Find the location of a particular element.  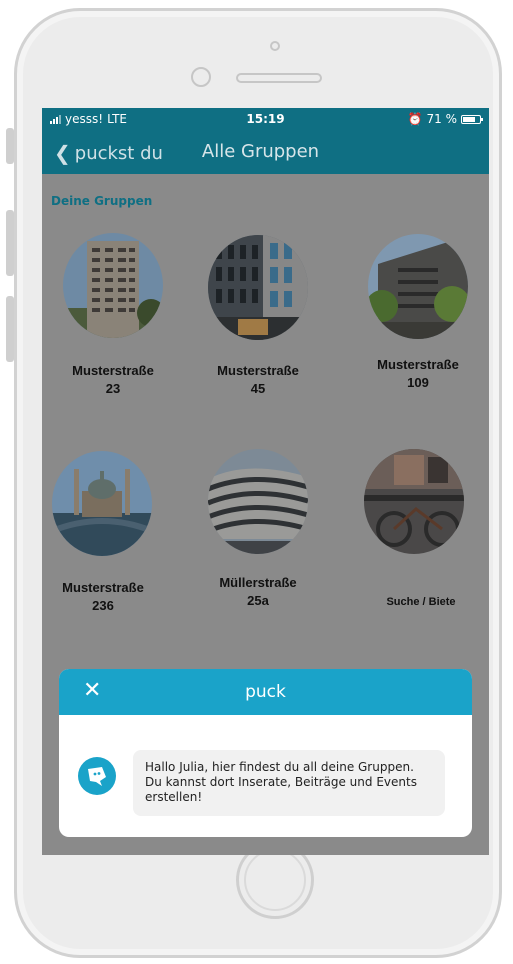

chat-bot-icon is located at coordinates (97, 776).